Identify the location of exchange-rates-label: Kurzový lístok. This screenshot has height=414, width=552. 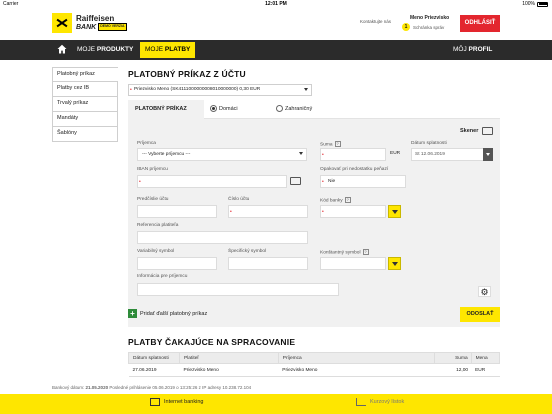
(387, 402).